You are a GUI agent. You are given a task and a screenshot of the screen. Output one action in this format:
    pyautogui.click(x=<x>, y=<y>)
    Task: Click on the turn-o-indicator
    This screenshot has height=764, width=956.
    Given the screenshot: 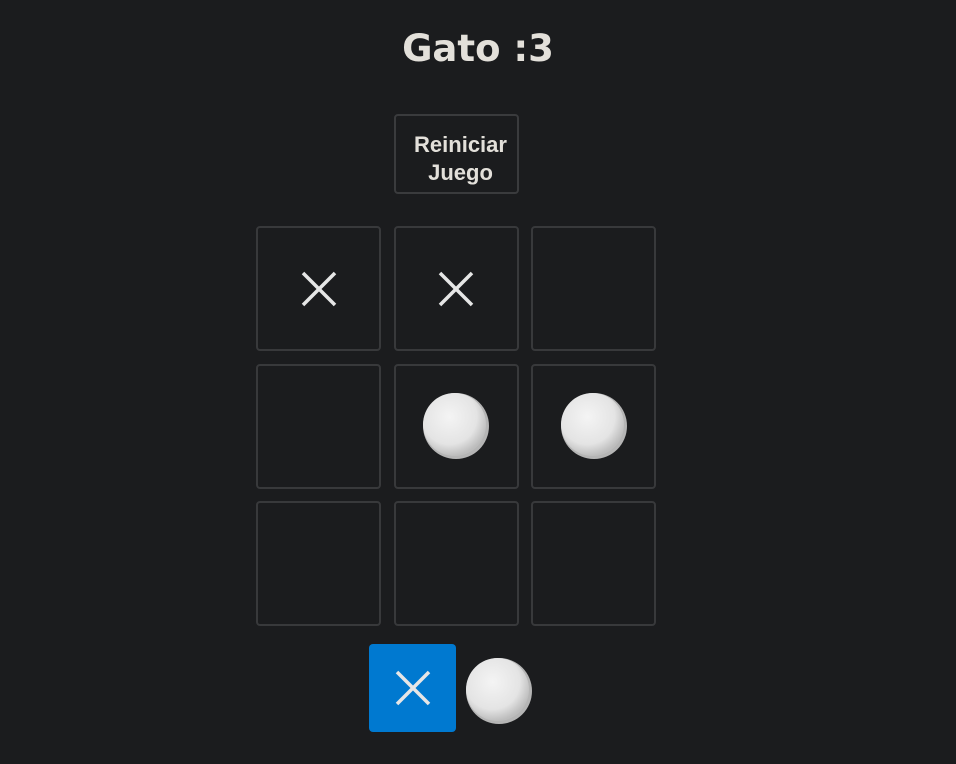 What is the action you would take?
    pyautogui.click(x=499, y=691)
    